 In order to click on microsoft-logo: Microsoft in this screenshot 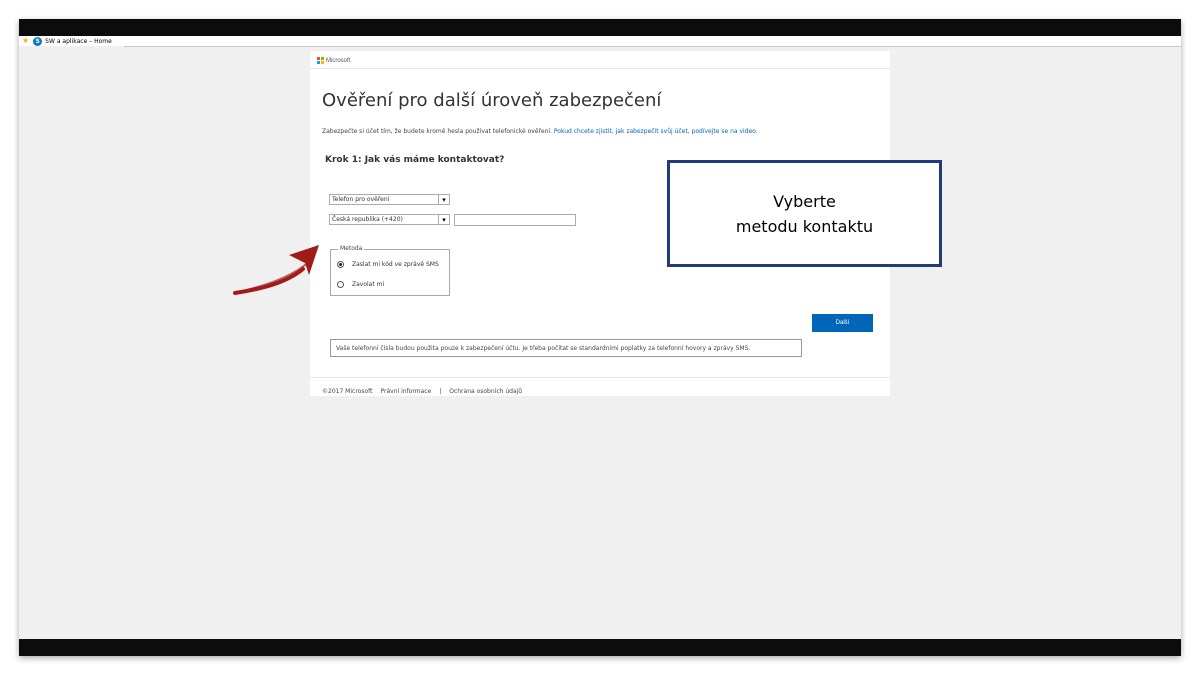, I will do `click(333, 60)`.